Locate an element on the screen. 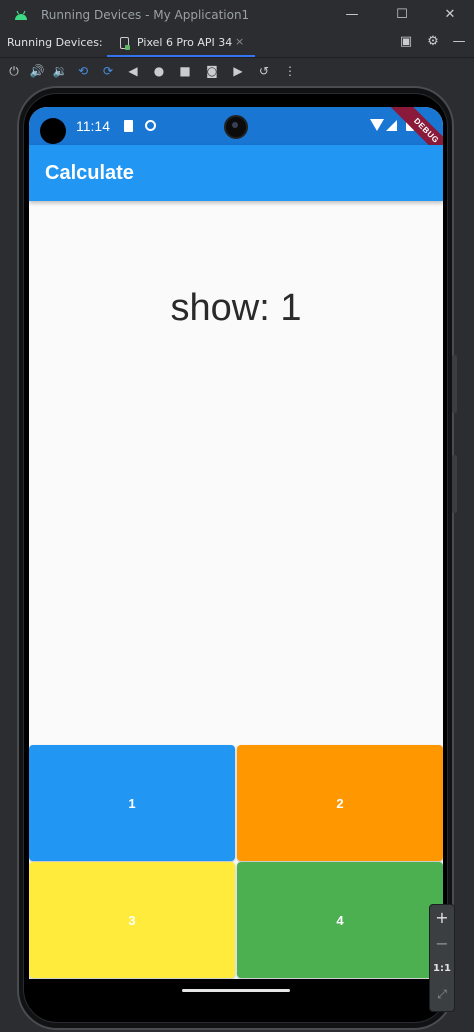 The image size is (474, 1032). overview-icon: ■ is located at coordinates (185, 71).